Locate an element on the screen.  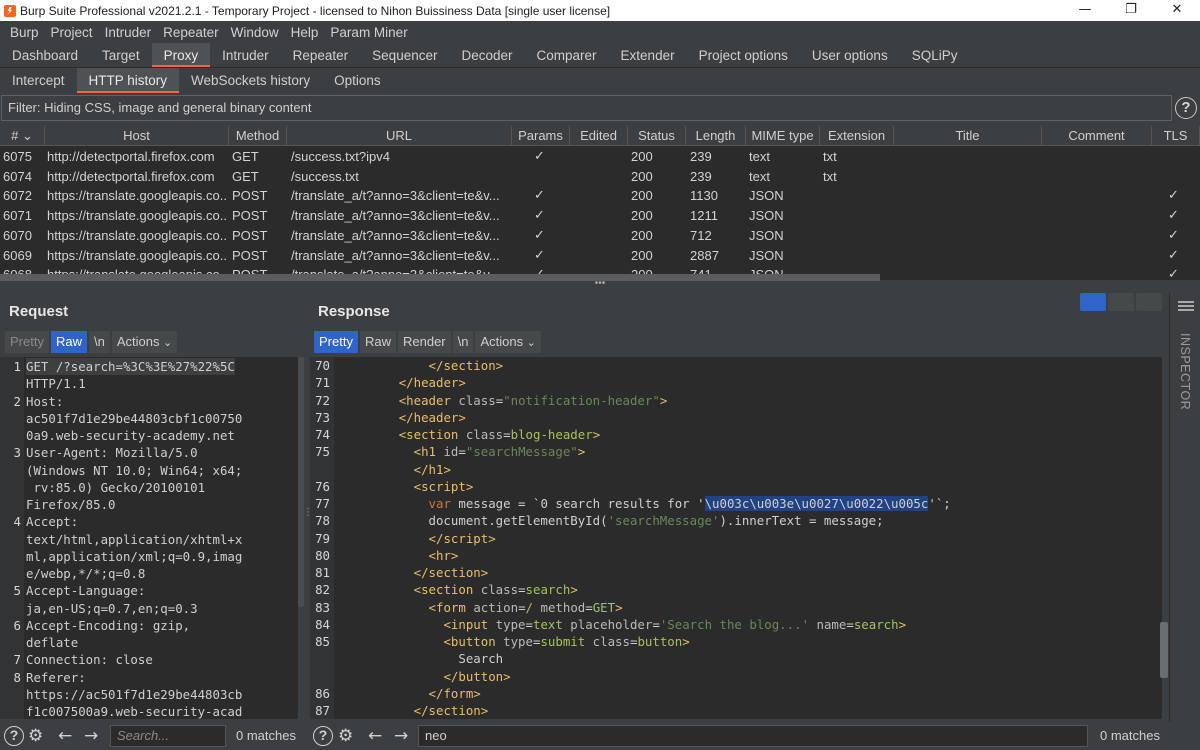
request-actions-dropdown: Actions is located at coordinates (144, 342).